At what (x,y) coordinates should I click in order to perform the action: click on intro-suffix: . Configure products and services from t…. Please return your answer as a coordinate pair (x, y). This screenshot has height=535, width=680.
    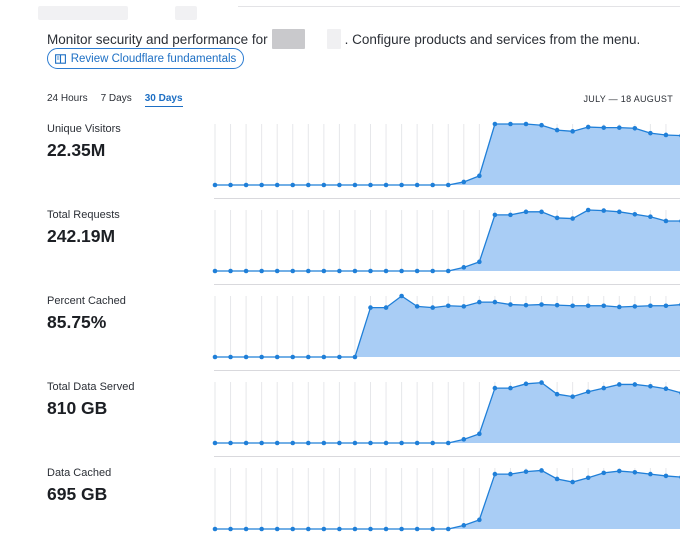
    Looking at the image, I should click on (492, 39).